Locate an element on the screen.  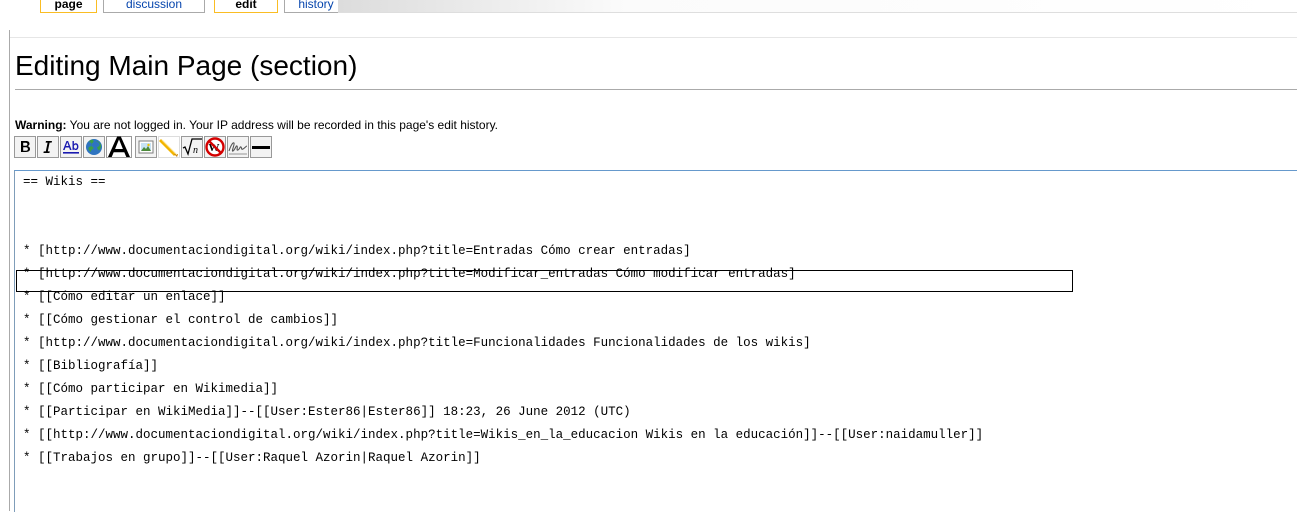
globe-icon is located at coordinates (94, 147).